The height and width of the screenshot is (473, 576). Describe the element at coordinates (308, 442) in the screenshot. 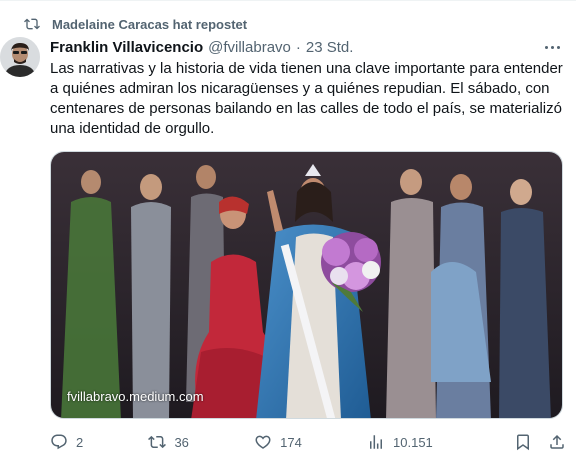

I see `action-bar: 2 36 174 10.151` at that location.